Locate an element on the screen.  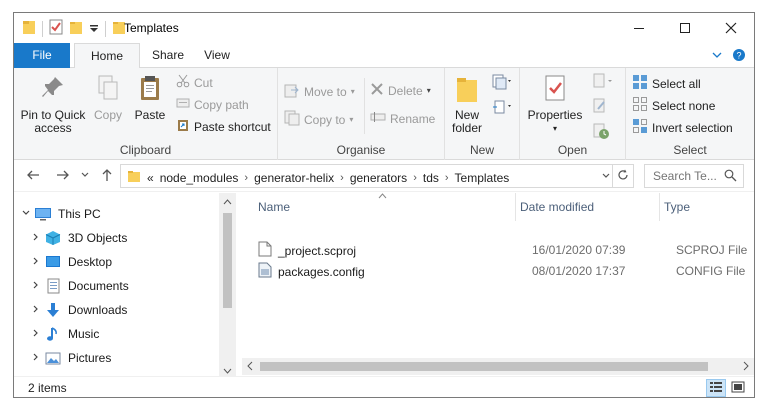
nav-item-3d-objects: 3D Objects is located at coordinates (77, 238).